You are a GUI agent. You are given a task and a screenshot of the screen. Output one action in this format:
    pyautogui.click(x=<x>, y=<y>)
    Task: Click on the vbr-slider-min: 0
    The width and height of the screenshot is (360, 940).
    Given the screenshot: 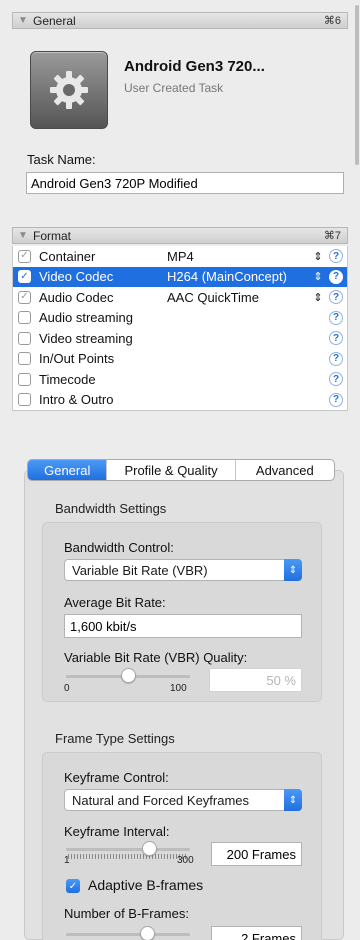 What is the action you would take?
    pyautogui.click(x=67, y=688)
    